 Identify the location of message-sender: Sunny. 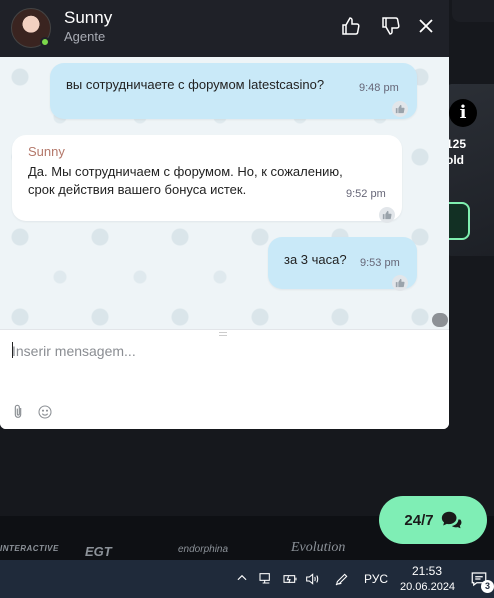
(46, 151).